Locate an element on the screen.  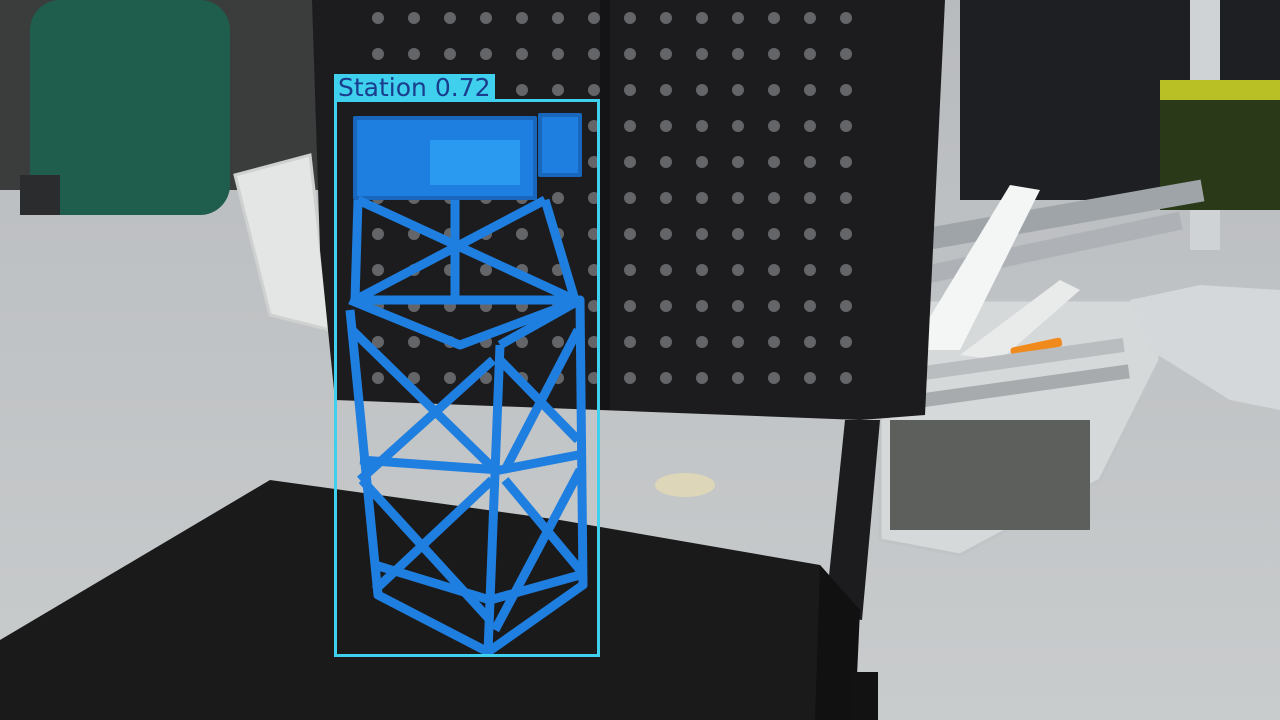
yellow-bin-edge is located at coordinates (1220, 90).